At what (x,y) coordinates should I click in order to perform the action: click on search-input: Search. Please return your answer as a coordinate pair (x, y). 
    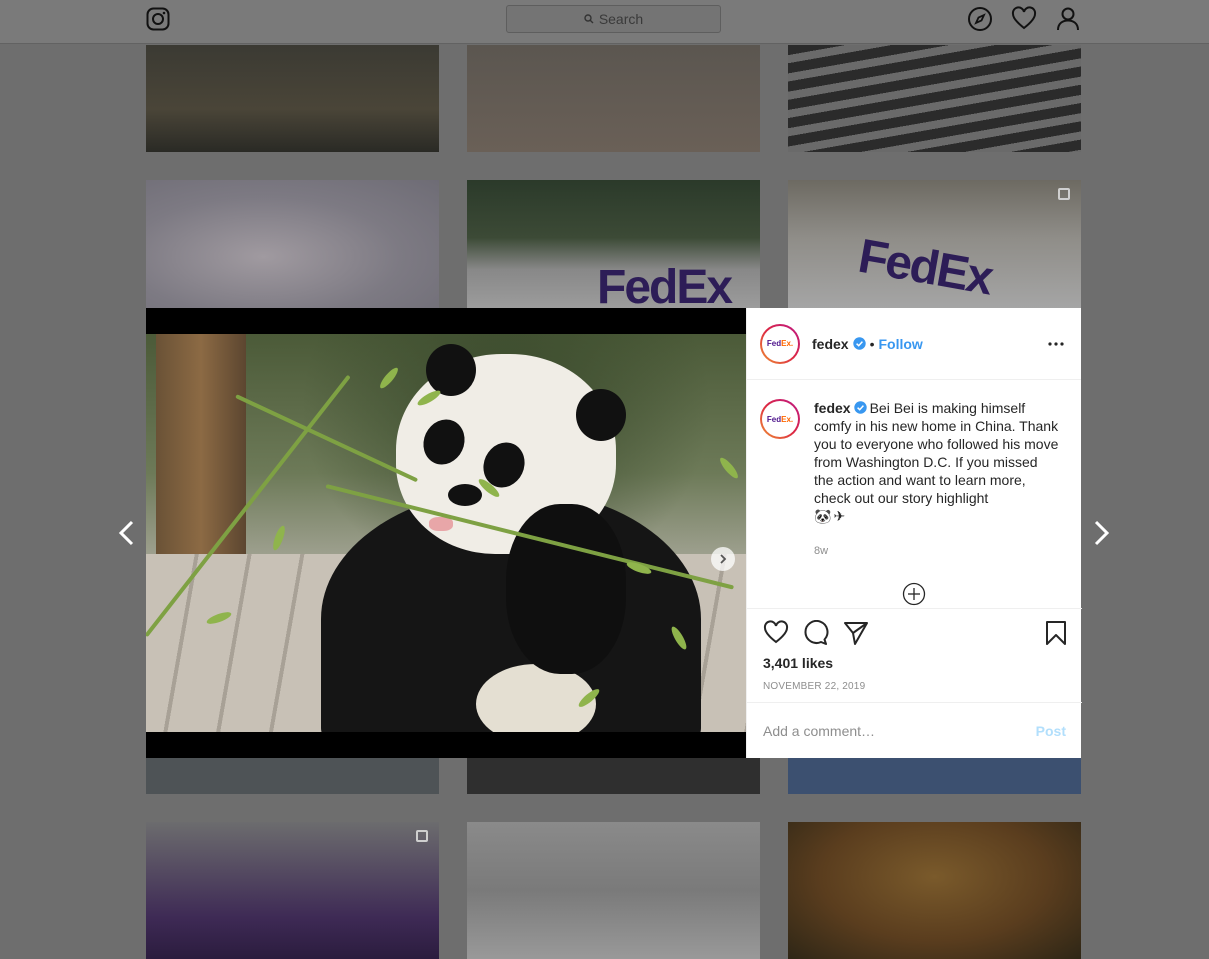
    Looking at the image, I should click on (613, 19).